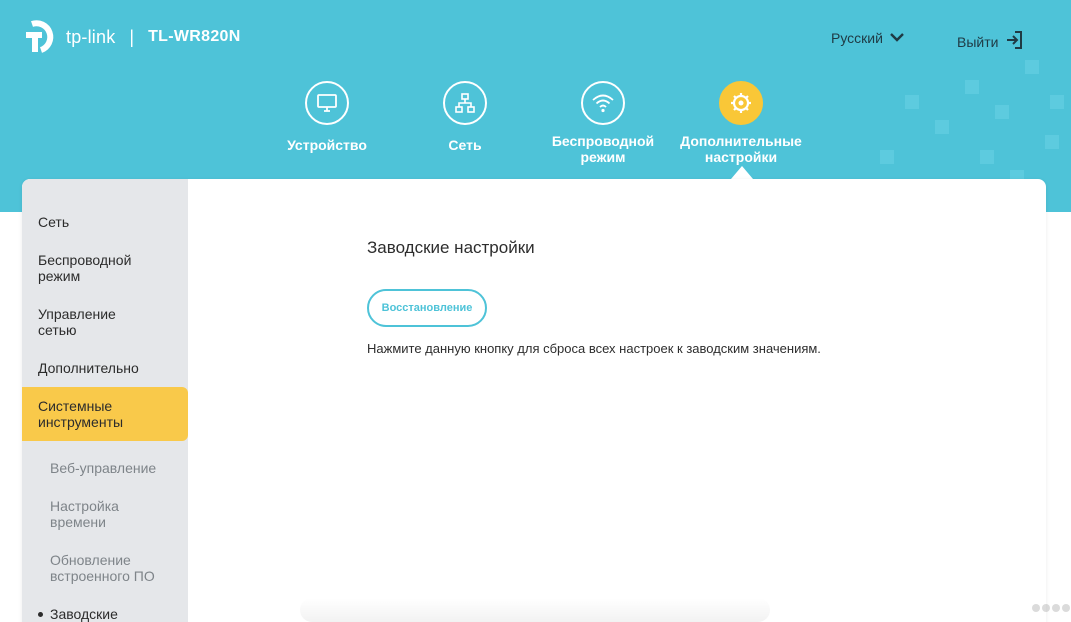  Describe the element at coordinates (741, 103) in the screenshot. I see `gear-icon` at that location.